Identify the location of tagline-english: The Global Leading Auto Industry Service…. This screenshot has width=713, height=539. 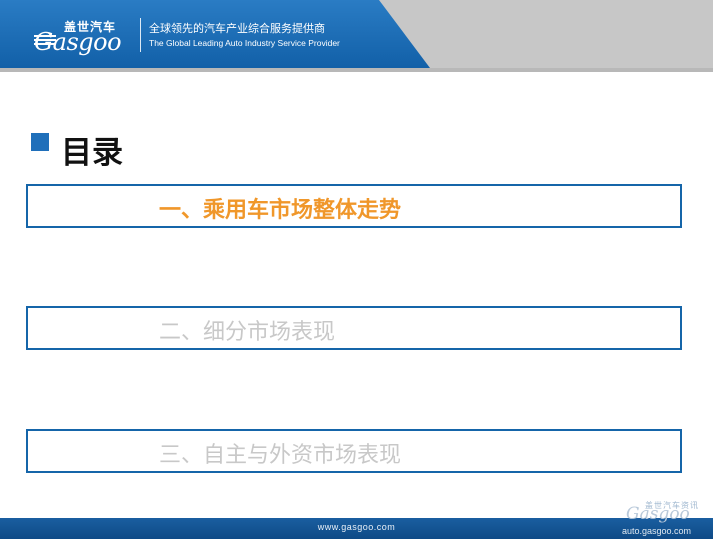
(244, 43).